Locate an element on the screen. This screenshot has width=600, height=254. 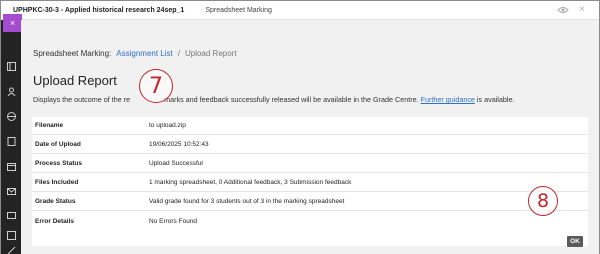
row-label: Grade Status is located at coordinates (55, 201).